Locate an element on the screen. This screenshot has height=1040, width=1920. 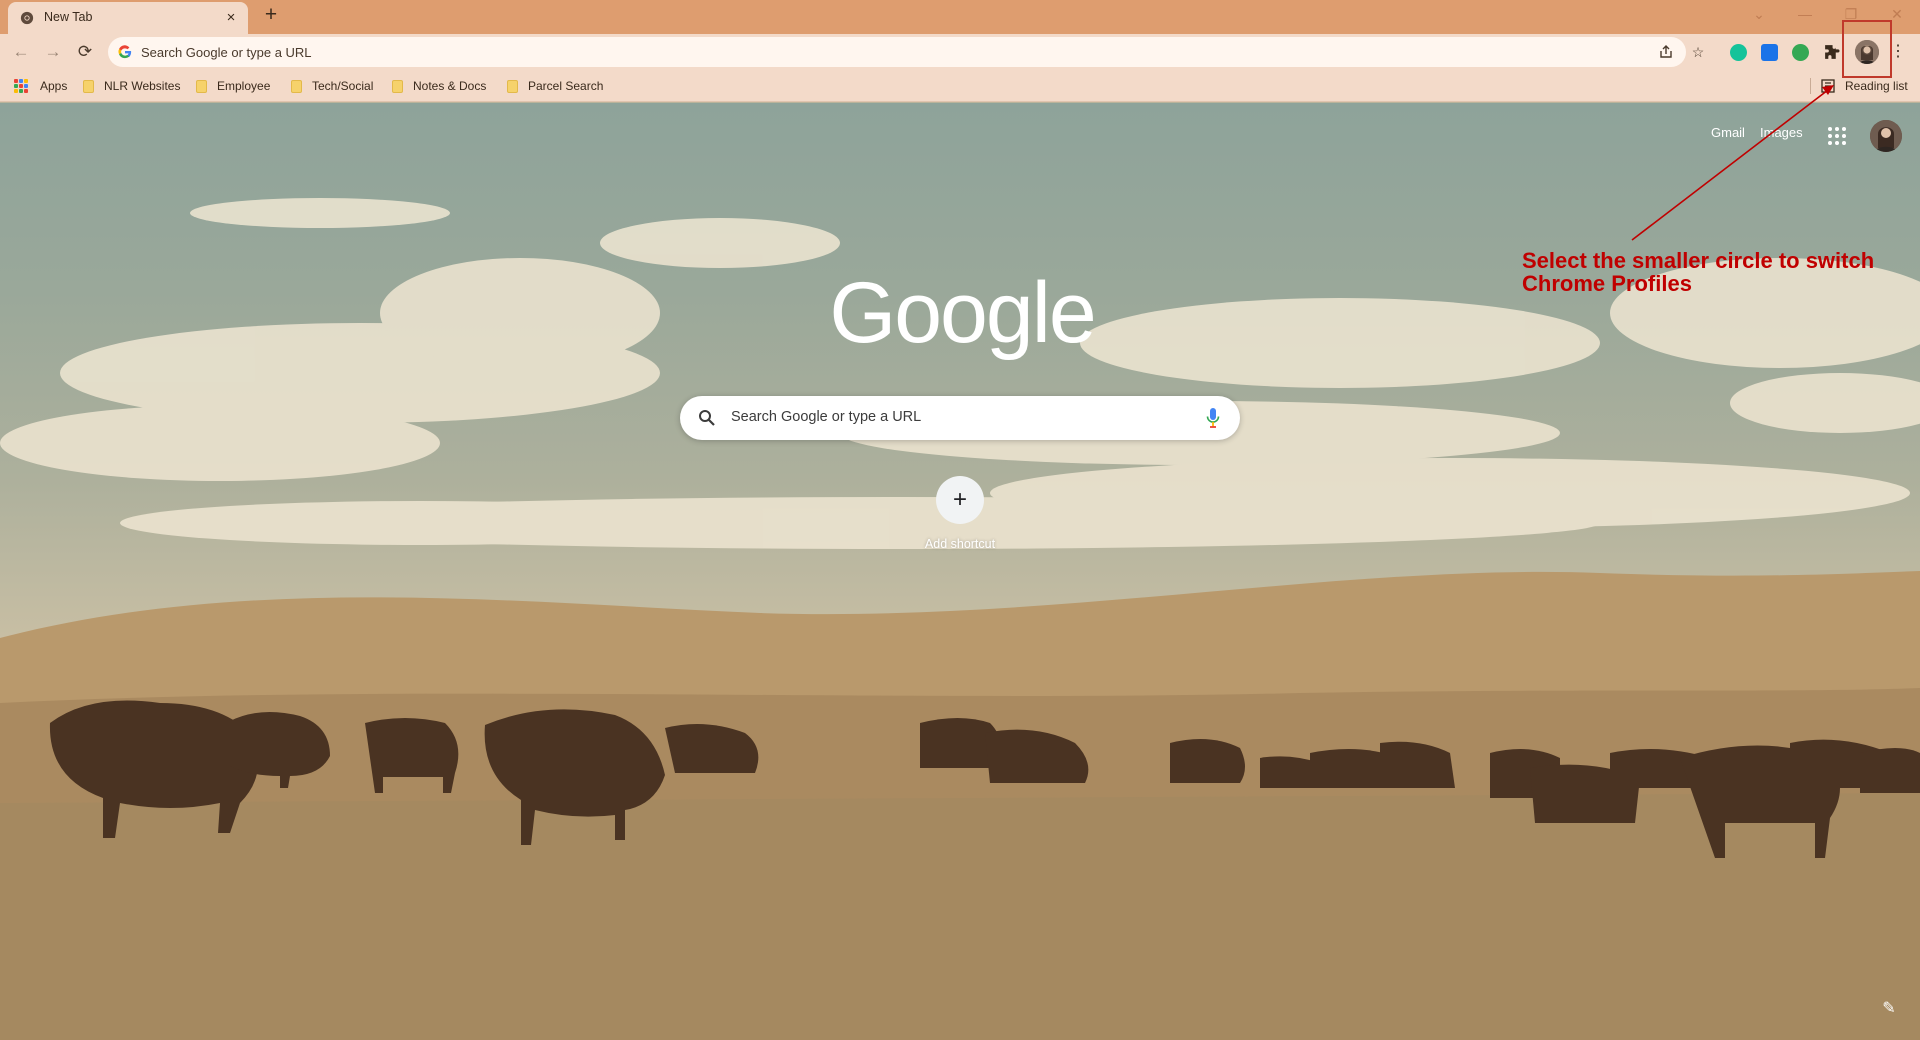
minimize-button: — is located at coordinates (1805, 14).